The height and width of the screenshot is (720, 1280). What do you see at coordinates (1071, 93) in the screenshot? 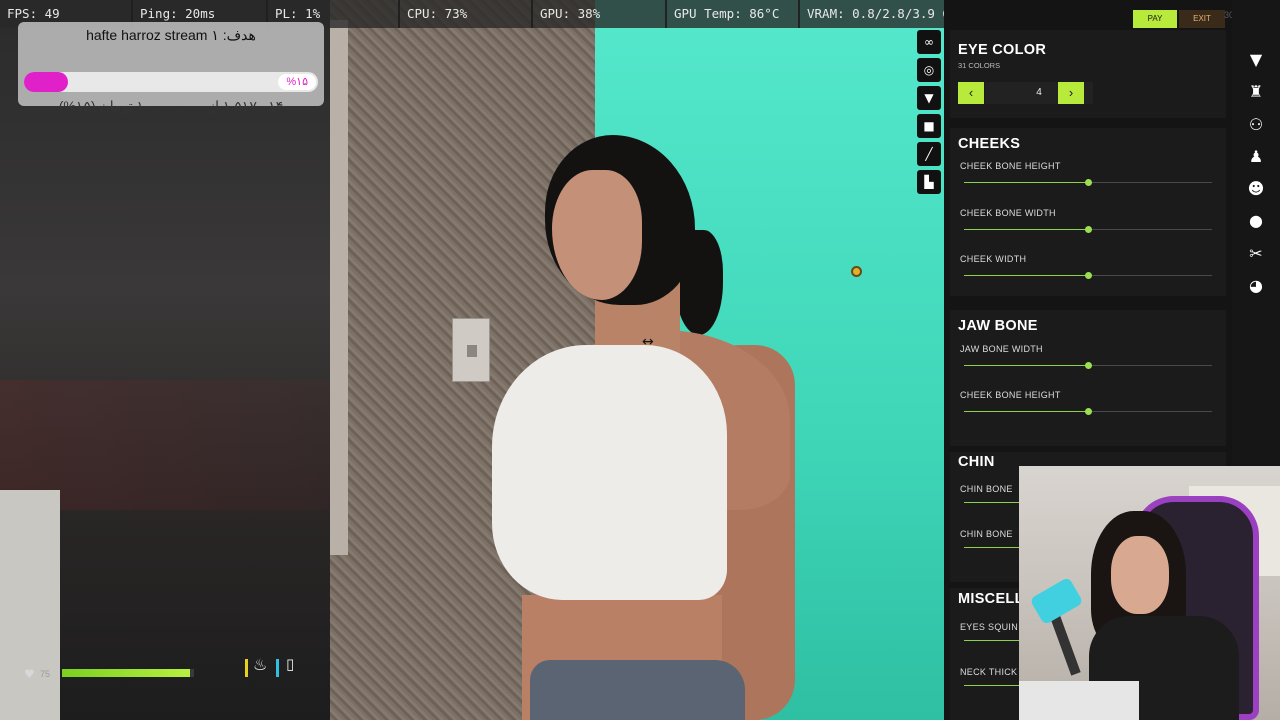
I see `eye-color-next-button: ›` at bounding box center [1071, 93].